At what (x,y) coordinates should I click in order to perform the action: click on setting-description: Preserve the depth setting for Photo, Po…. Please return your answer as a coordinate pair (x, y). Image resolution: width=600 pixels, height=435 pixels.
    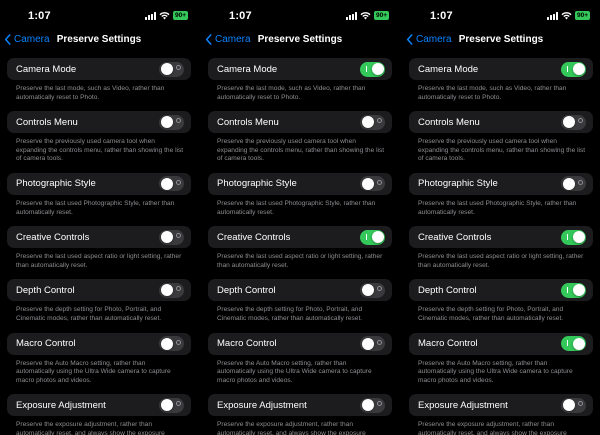
    Looking at the image, I should click on (491, 314).